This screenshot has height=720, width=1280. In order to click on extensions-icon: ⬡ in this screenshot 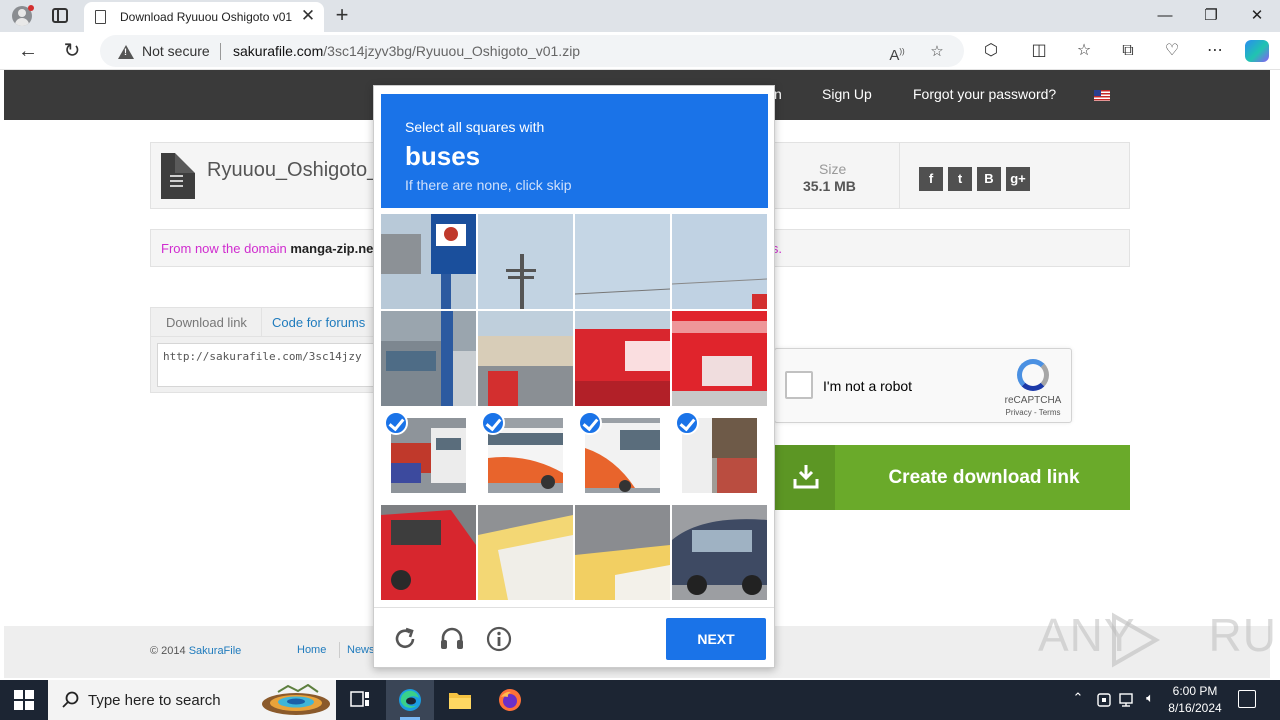, I will do `click(991, 51)`.